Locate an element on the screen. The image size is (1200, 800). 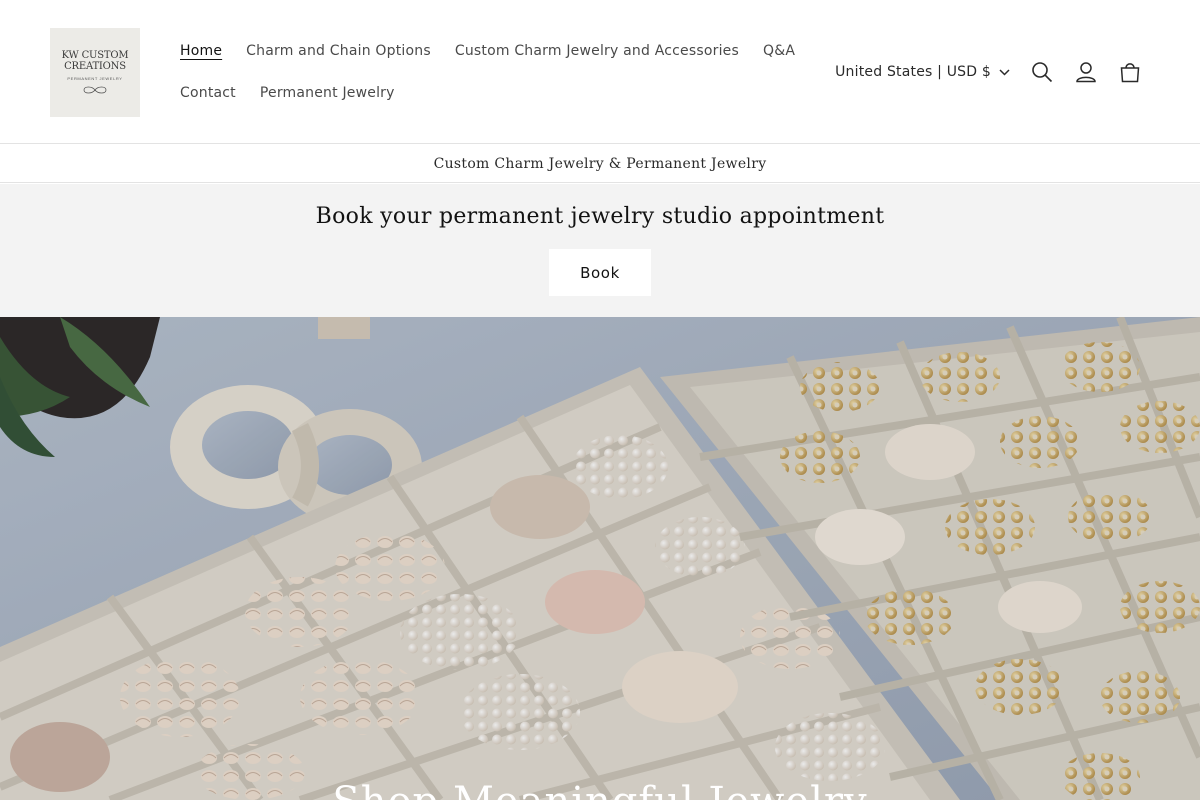
logo-text-line2: CREATIONS is located at coordinates (95, 66).